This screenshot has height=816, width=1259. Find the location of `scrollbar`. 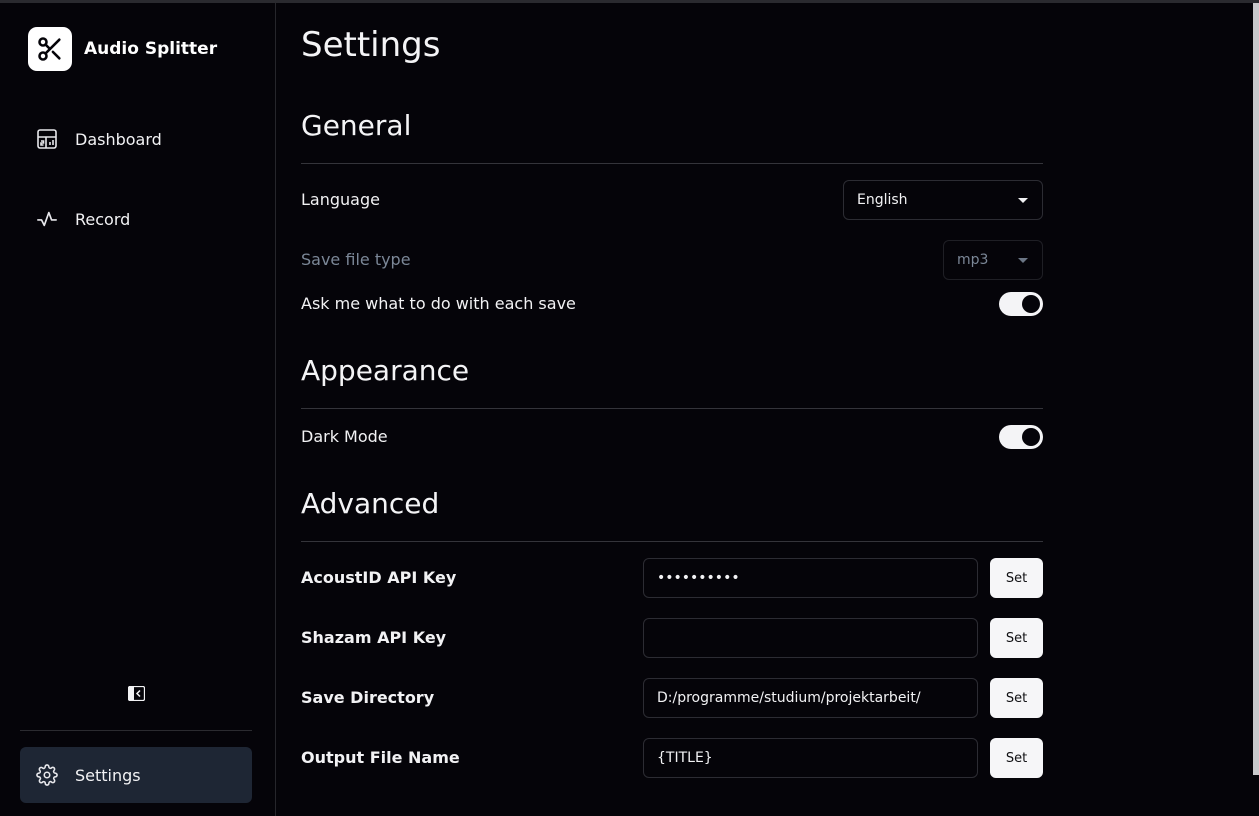

scrollbar is located at coordinates (1256, 389).